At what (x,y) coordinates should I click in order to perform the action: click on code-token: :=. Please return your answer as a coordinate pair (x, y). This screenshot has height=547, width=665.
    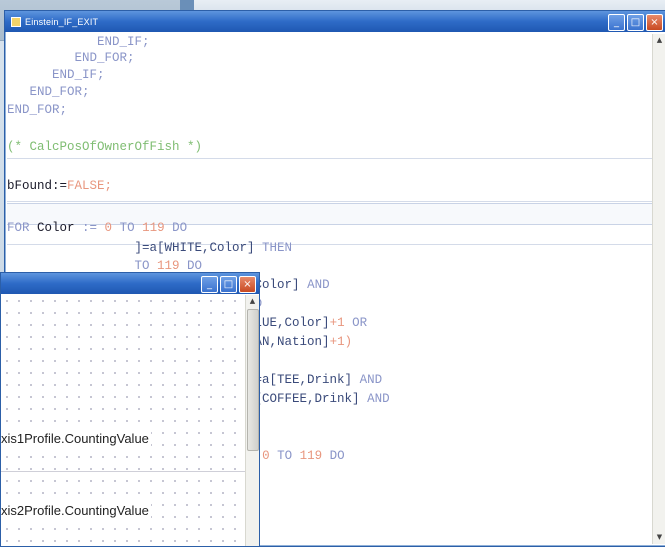
    Looking at the image, I should click on (93, 228).